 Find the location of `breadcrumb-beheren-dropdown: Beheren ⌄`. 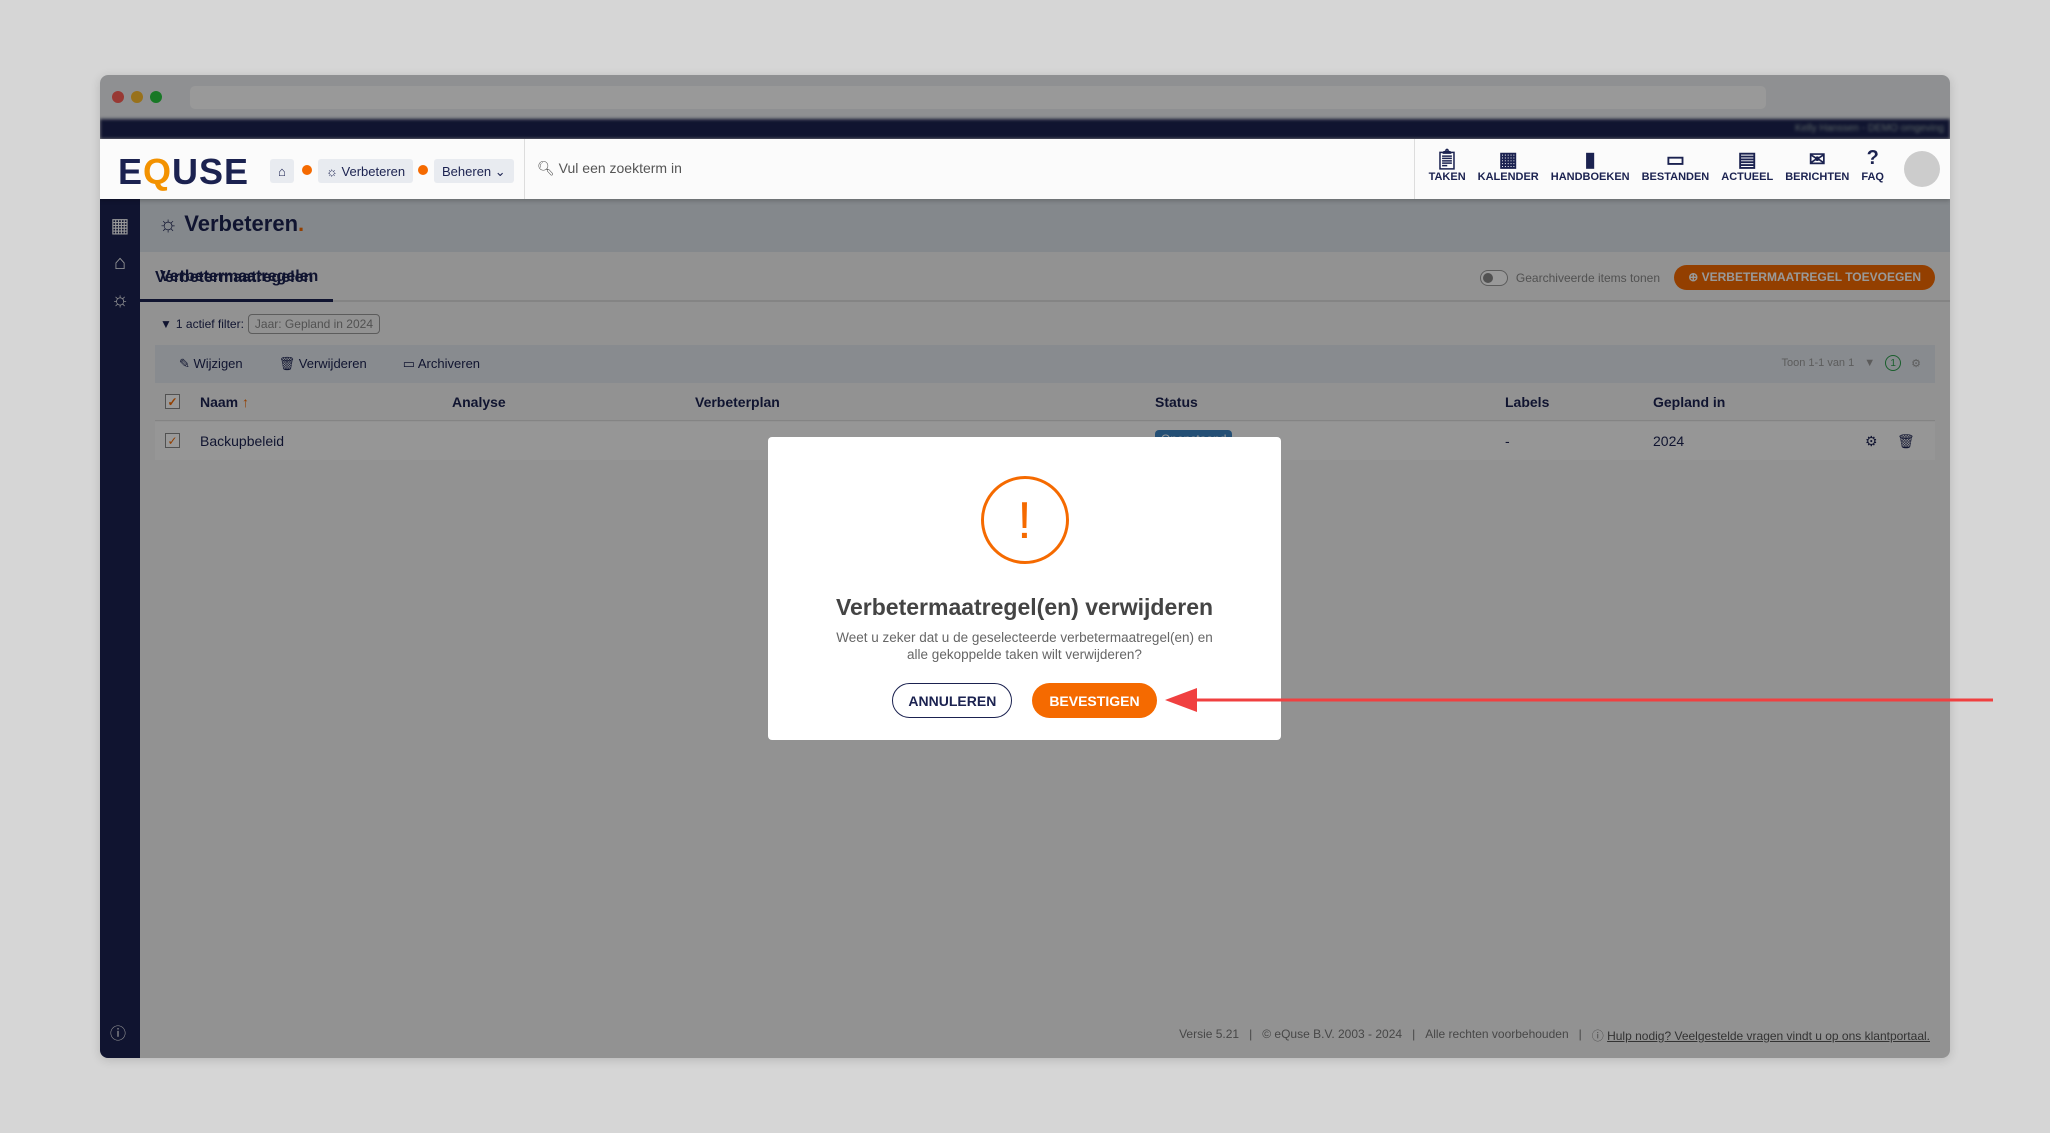

breadcrumb-beheren-dropdown: Beheren ⌄ is located at coordinates (474, 171).